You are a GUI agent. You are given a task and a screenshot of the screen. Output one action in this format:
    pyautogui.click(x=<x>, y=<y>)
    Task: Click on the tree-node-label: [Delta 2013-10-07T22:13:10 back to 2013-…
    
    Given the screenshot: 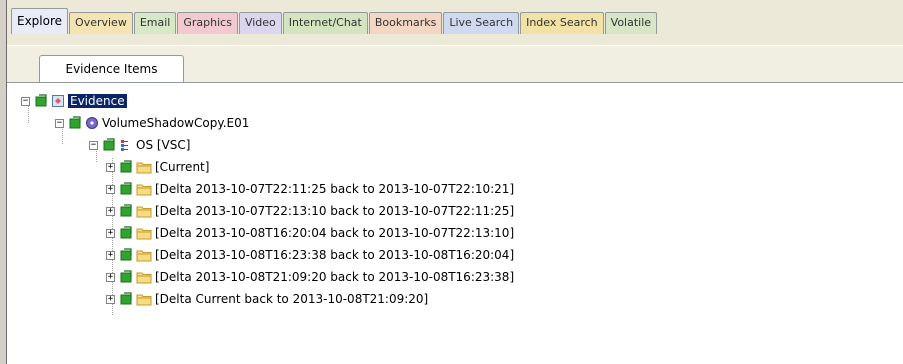 What is the action you would take?
    pyautogui.click(x=335, y=211)
    